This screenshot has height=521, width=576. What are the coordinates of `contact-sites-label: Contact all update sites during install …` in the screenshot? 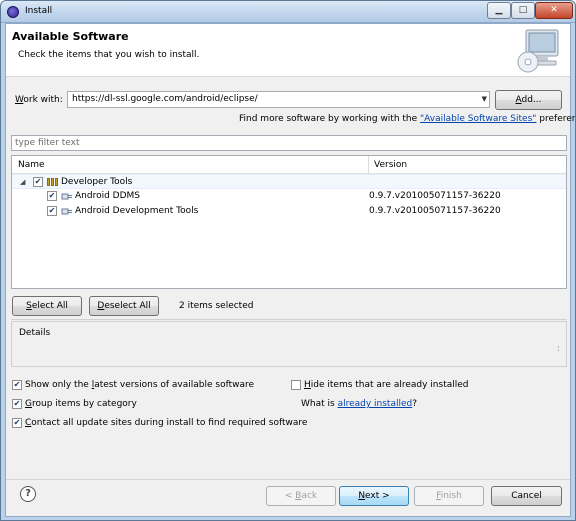 It's located at (166, 423).